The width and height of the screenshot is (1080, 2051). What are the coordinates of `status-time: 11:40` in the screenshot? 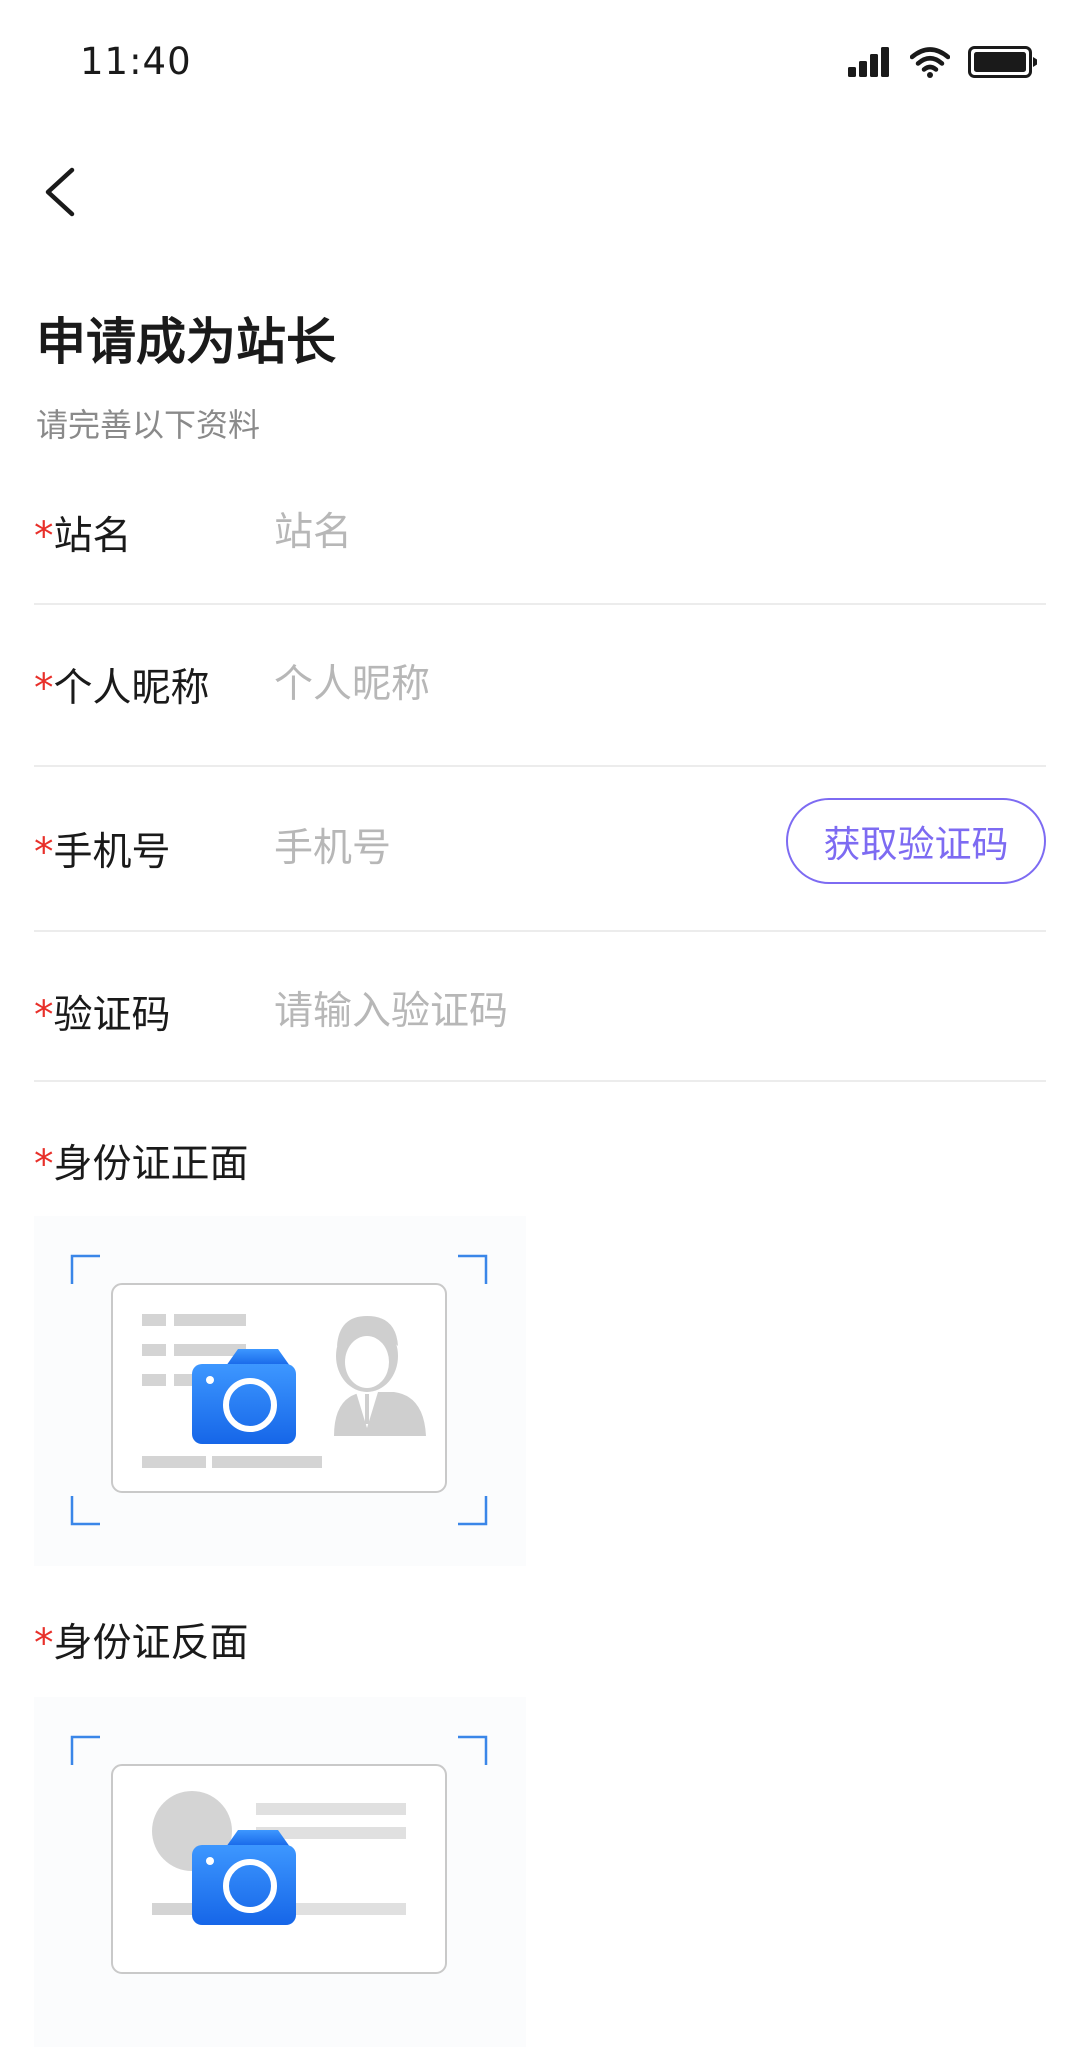 It's located at (136, 61).